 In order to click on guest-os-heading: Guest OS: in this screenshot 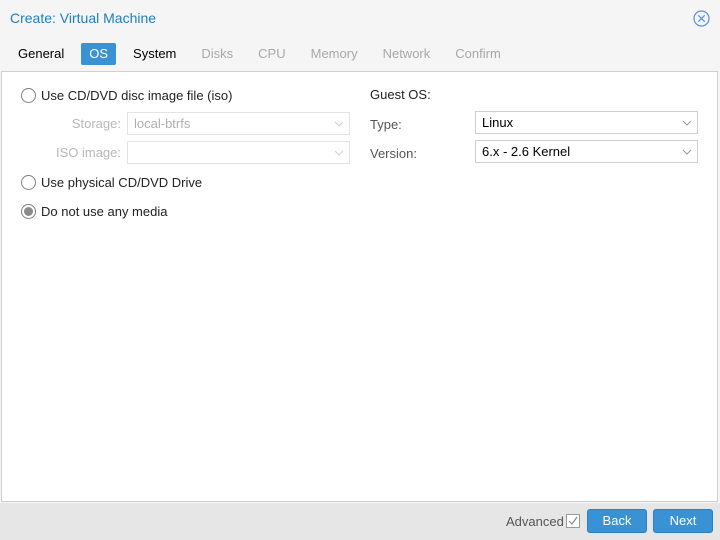, I will do `click(400, 94)`.